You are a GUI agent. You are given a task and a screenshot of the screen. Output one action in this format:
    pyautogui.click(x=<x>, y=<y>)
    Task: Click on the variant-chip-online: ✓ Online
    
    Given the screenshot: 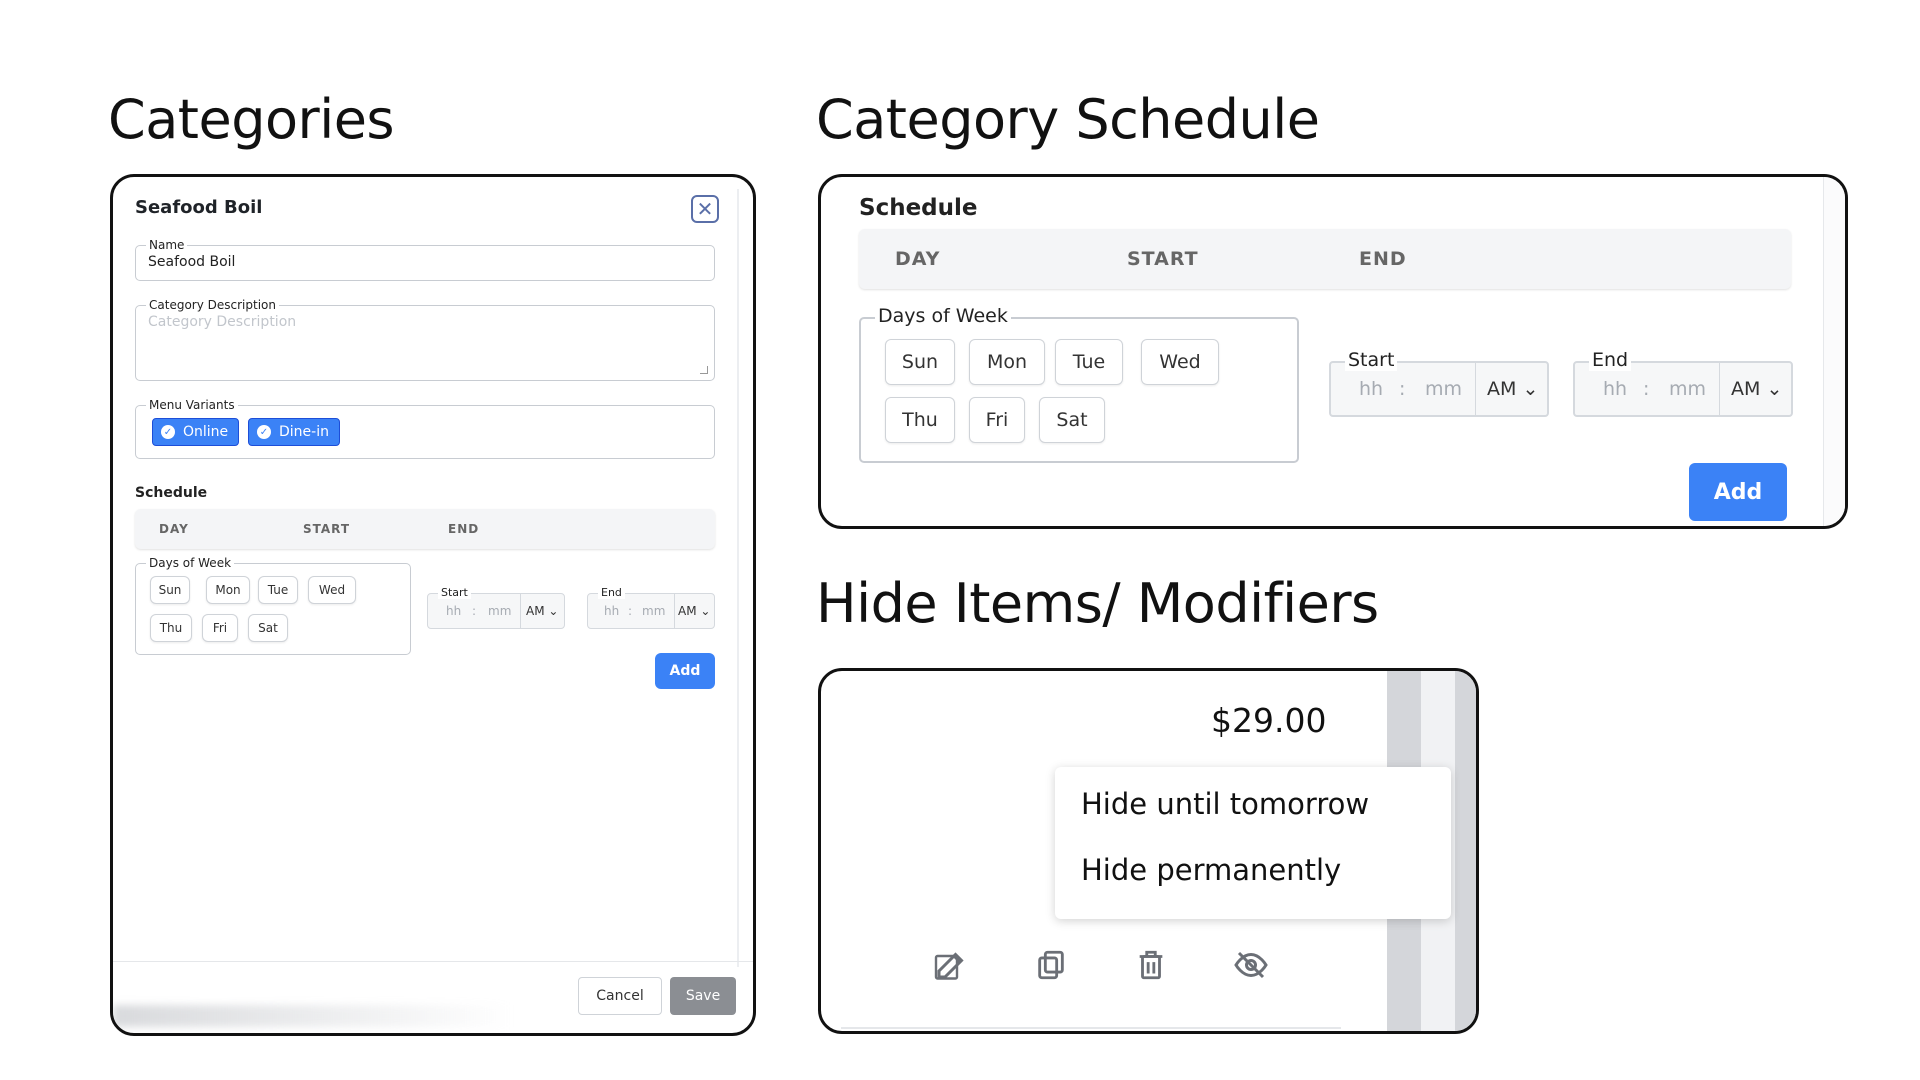 What is the action you would take?
    pyautogui.click(x=196, y=432)
    